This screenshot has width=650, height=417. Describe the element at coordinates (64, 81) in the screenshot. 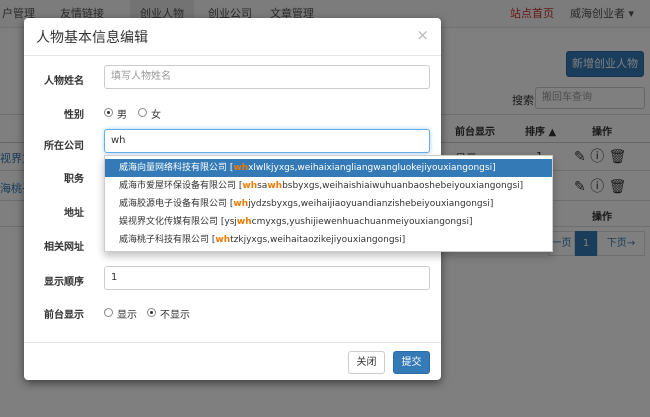

I see `name-label: 人物姓名` at that location.